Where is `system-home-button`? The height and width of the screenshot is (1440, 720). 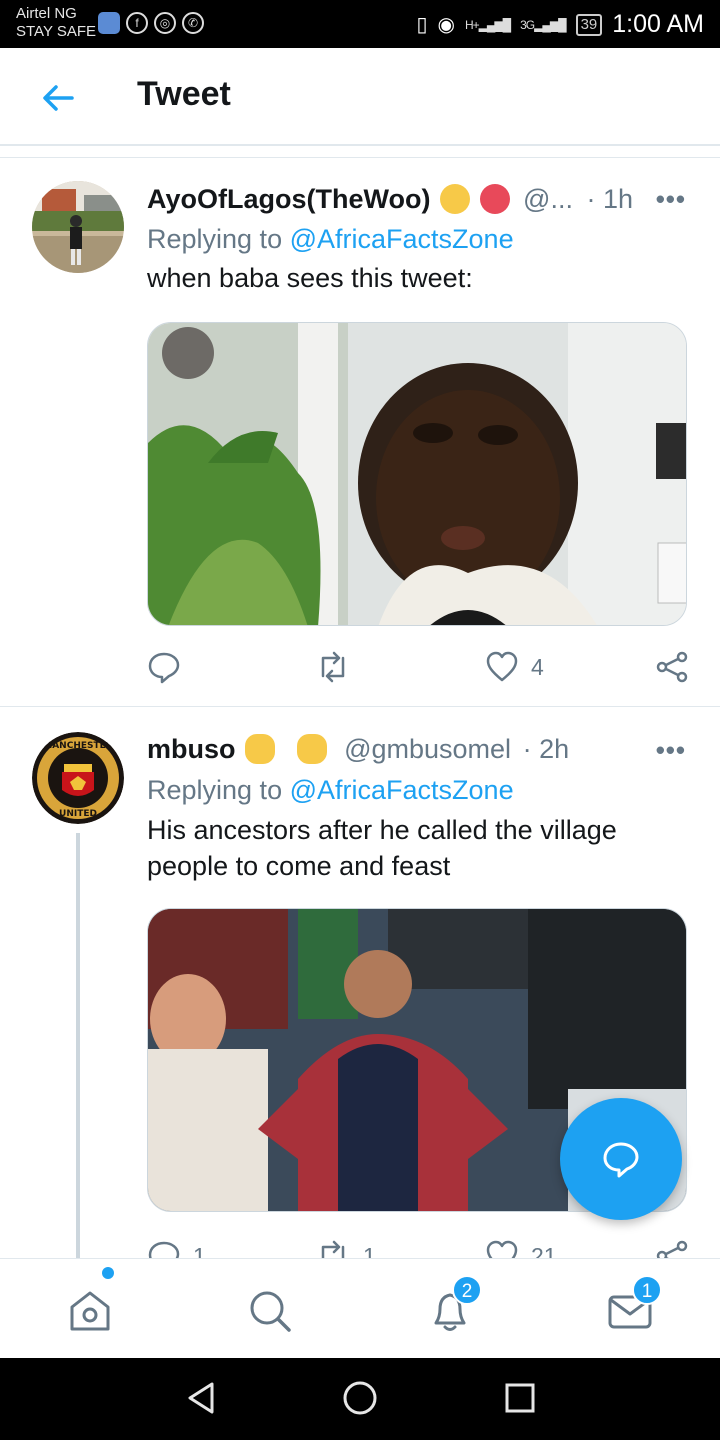
system-home-button is located at coordinates (360, 1398).